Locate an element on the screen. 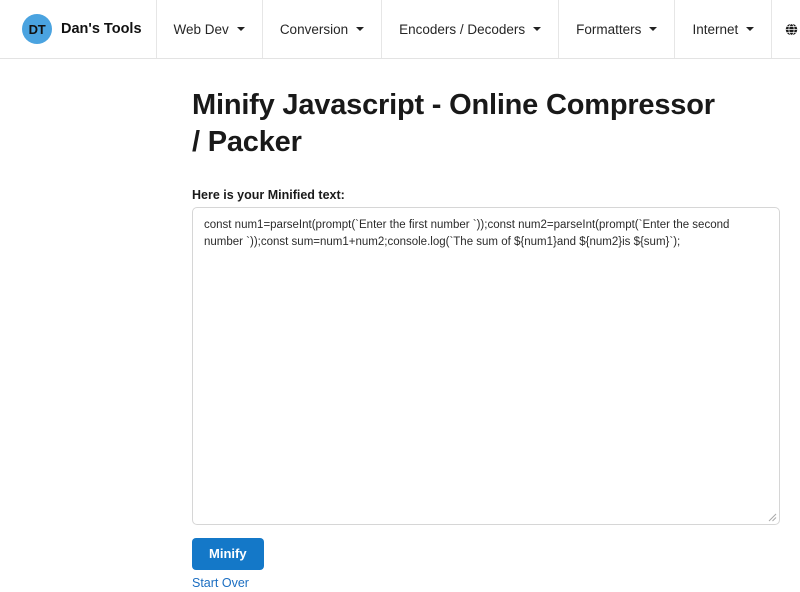 This screenshot has height=592, width=800. textarea-resize-handle is located at coordinates (771, 516).